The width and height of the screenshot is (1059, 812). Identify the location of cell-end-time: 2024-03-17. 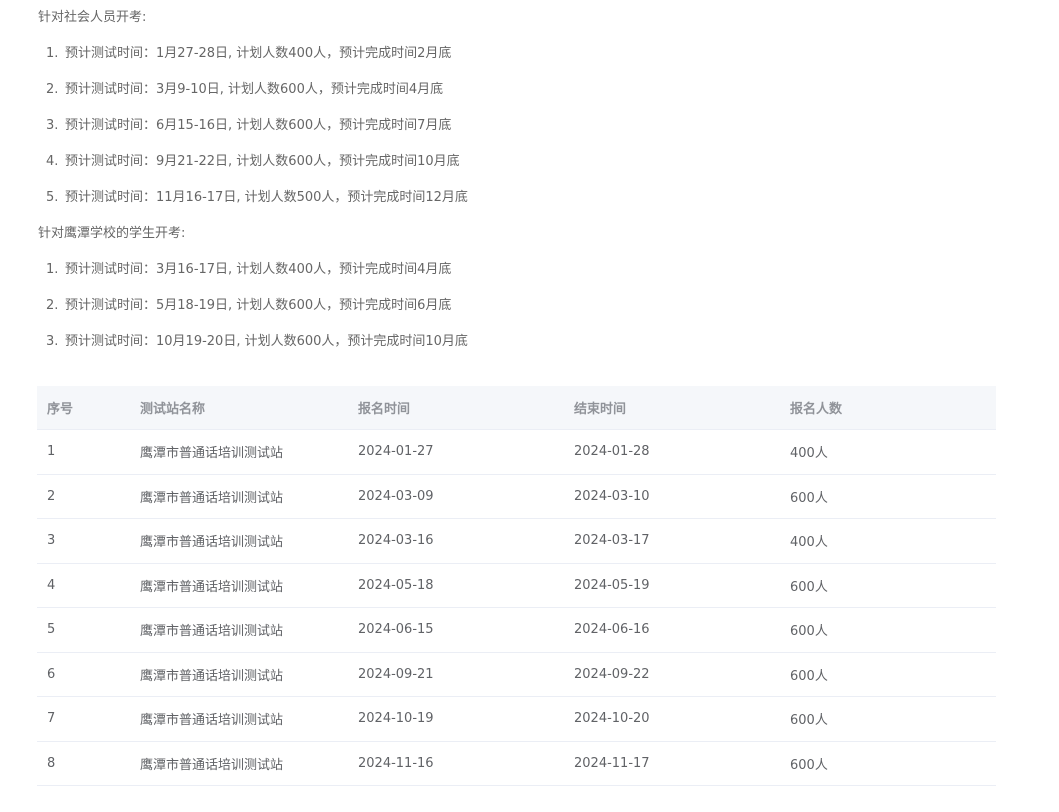
(672, 541).